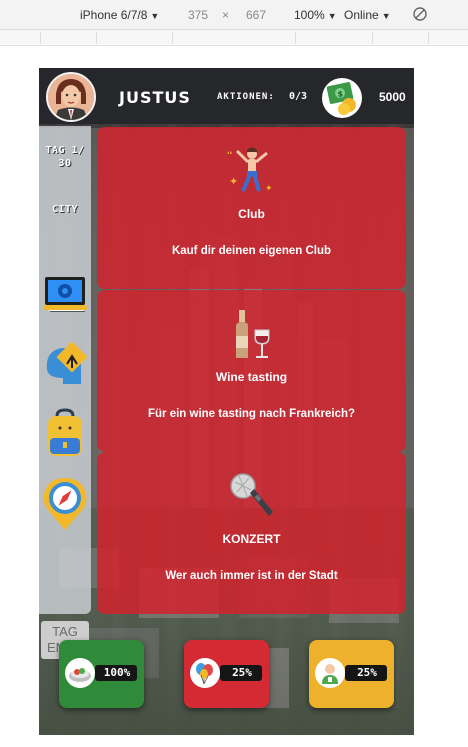 Image resolution: width=468 pixels, height=747 pixels. I want to click on dancer-icon: ✦ ✦ ❛❛, so click(251, 170).